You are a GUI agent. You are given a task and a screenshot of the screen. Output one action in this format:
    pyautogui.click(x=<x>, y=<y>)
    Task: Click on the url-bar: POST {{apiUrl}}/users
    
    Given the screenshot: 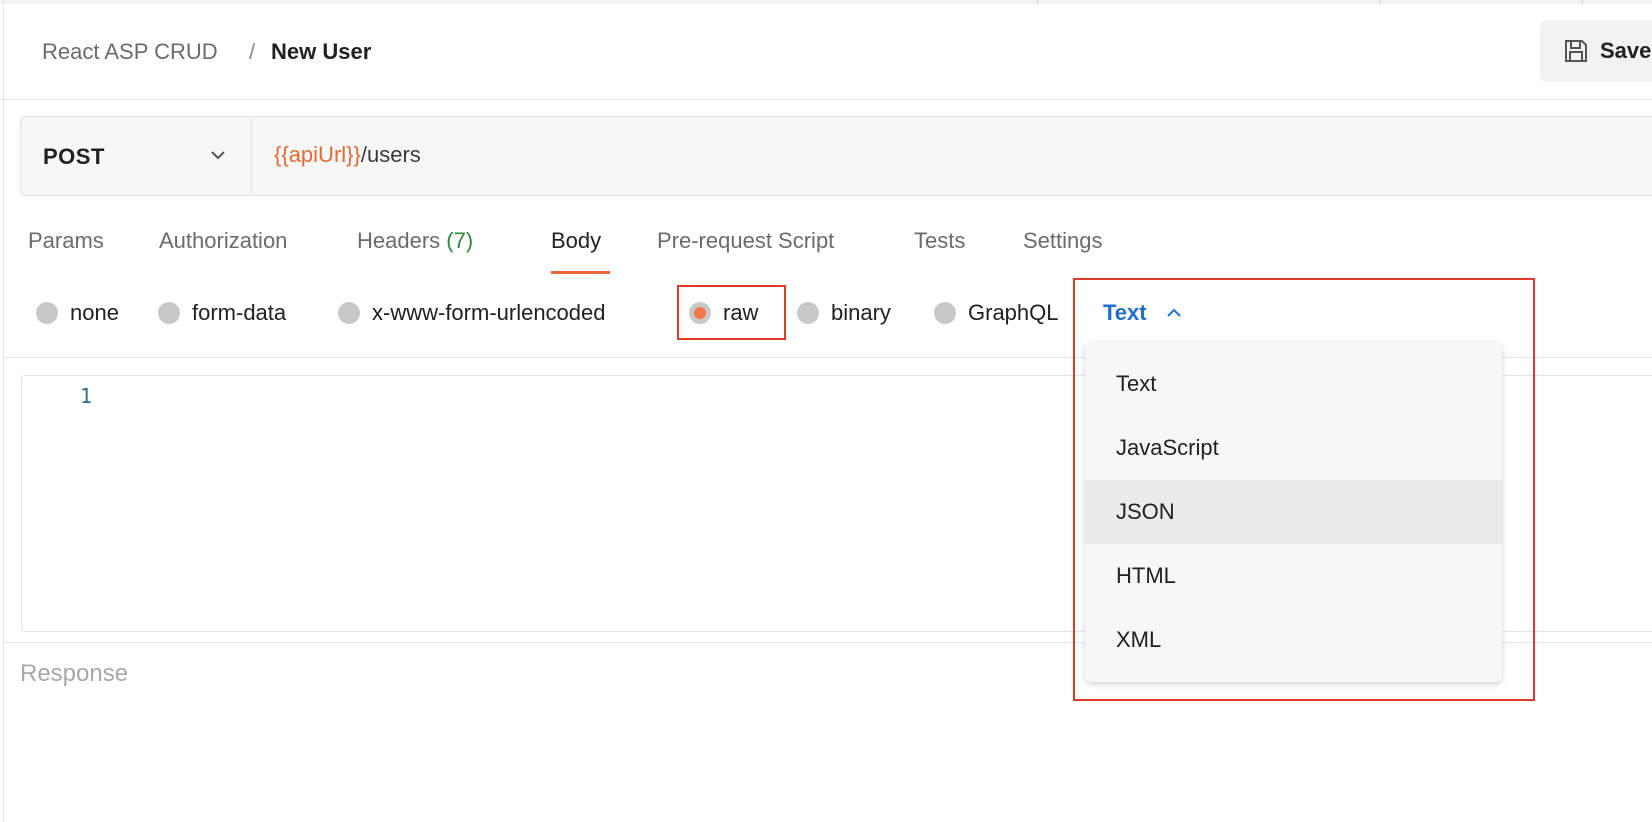 What is the action you would take?
    pyautogui.click(x=836, y=156)
    